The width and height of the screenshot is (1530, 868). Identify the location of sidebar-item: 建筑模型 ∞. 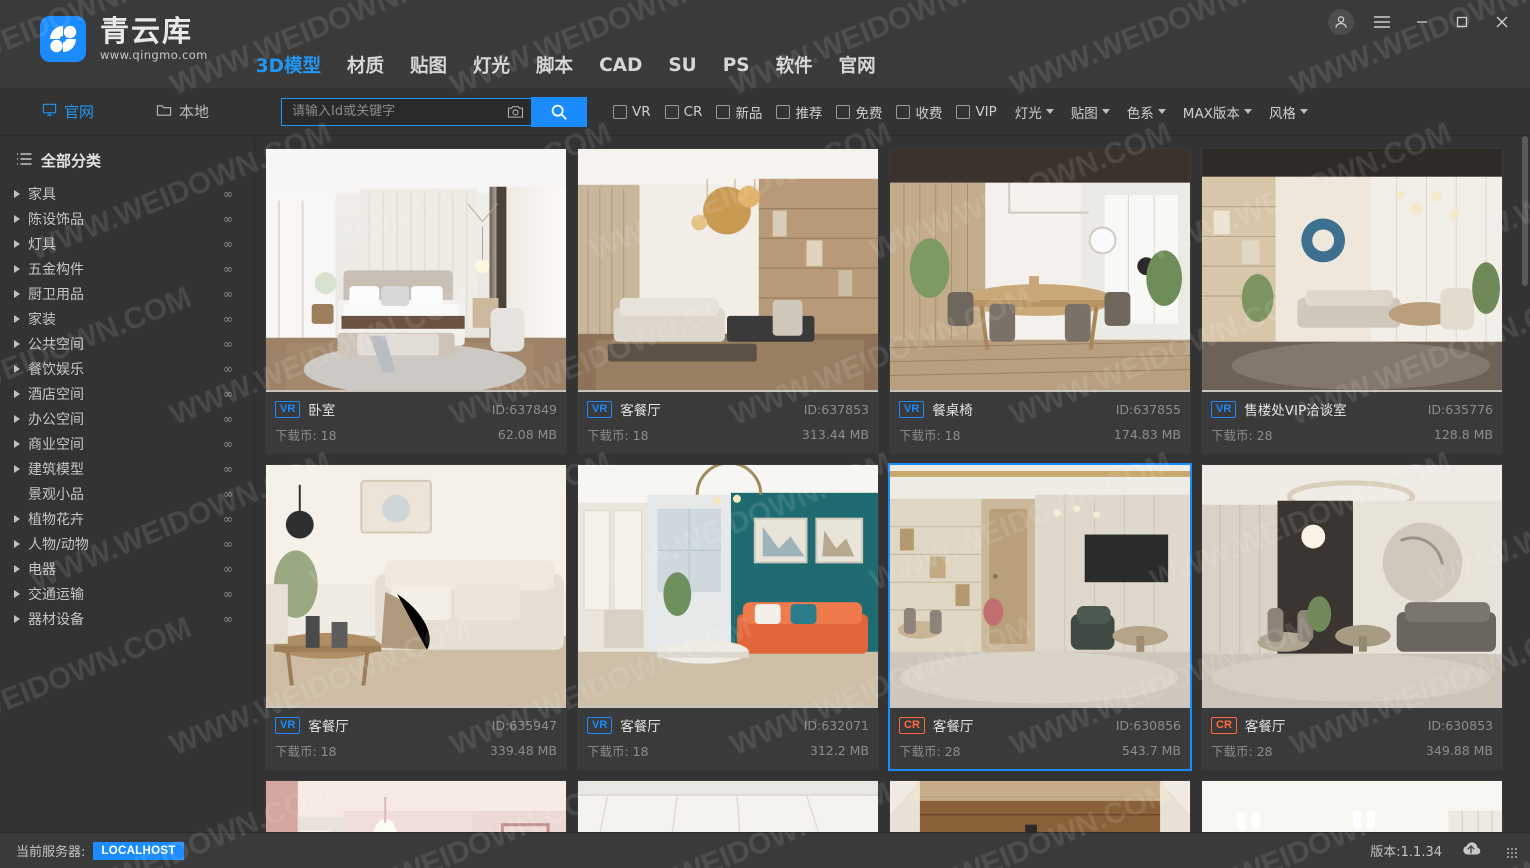
(127, 468).